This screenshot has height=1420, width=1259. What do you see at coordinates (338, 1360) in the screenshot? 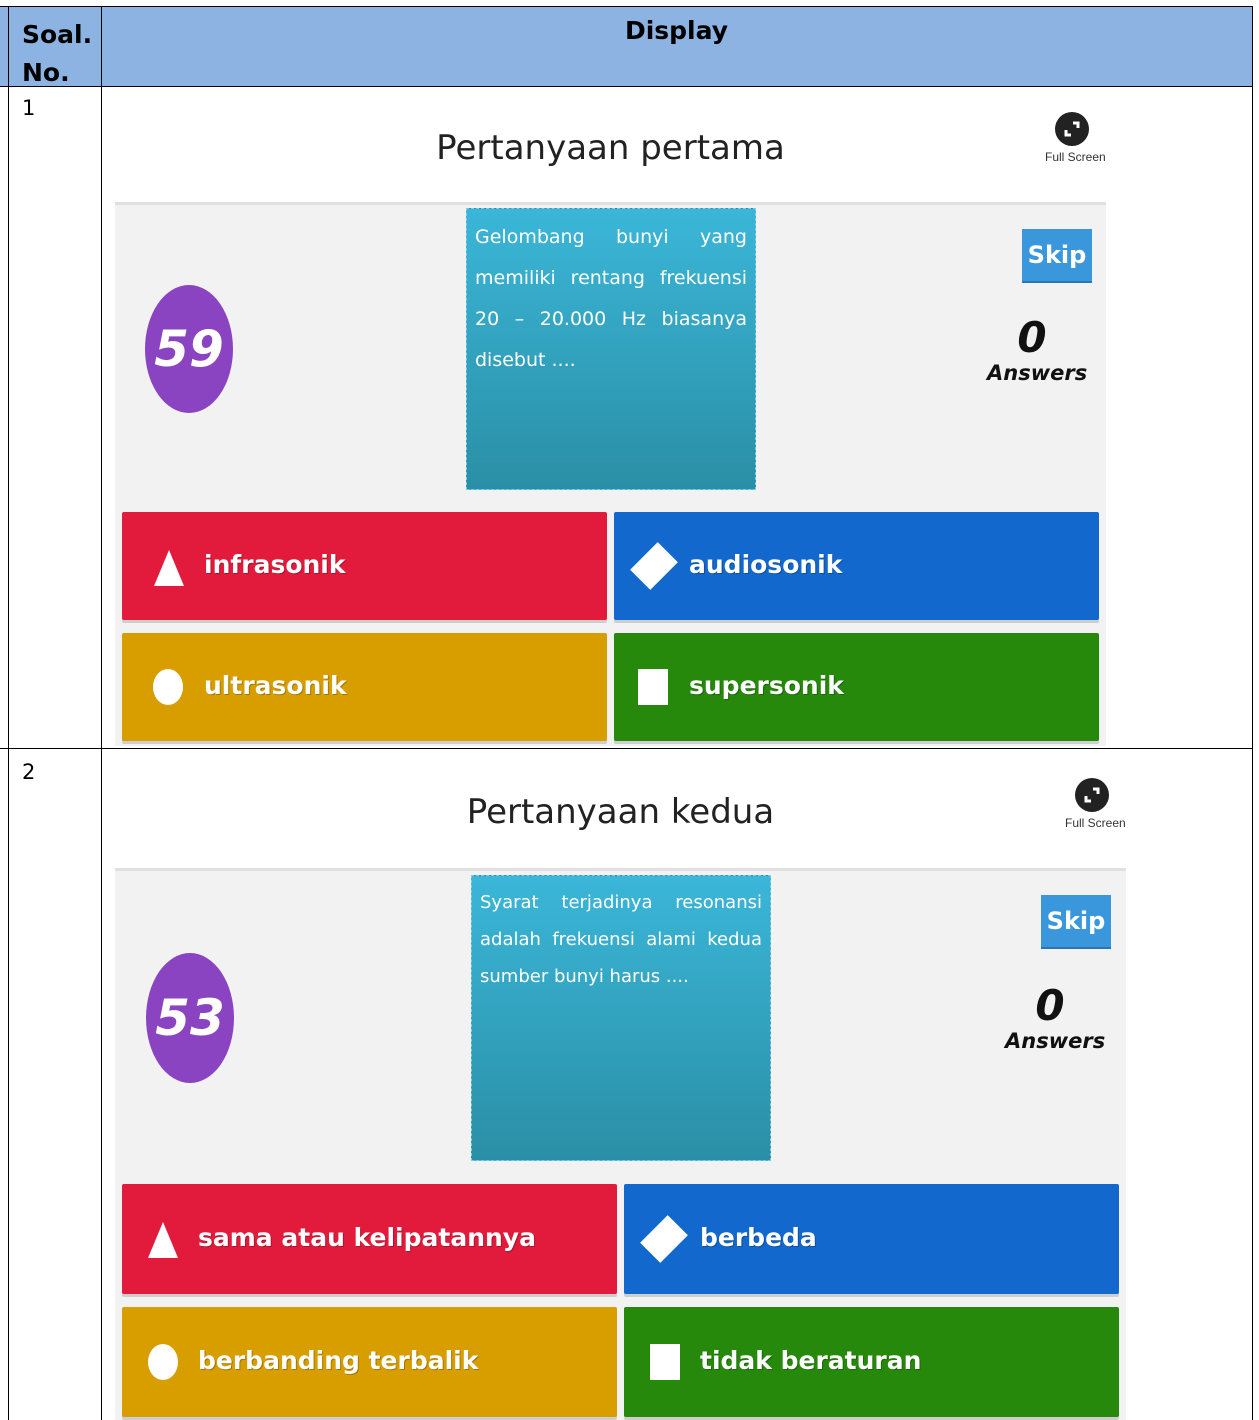
I see `answer-text: berbanding terbalik` at bounding box center [338, 1360].